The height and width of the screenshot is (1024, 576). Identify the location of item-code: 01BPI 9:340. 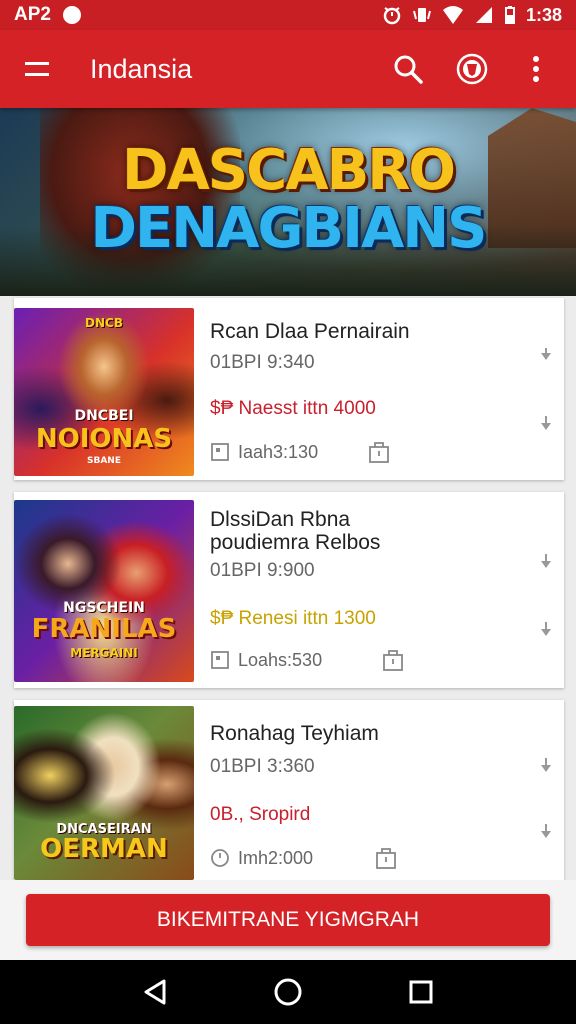
(262, 362).